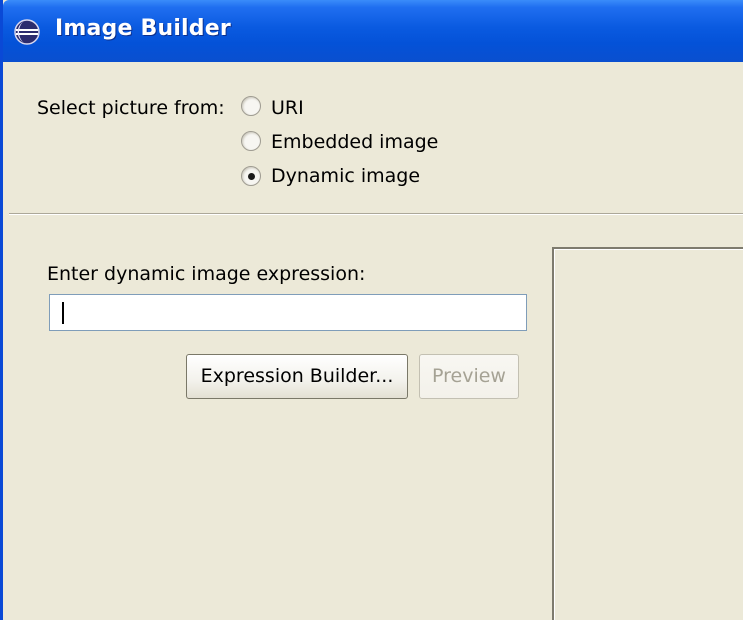 The width and height of the screenshot is (743, 620). I want to click on separator, so click(376, 214).